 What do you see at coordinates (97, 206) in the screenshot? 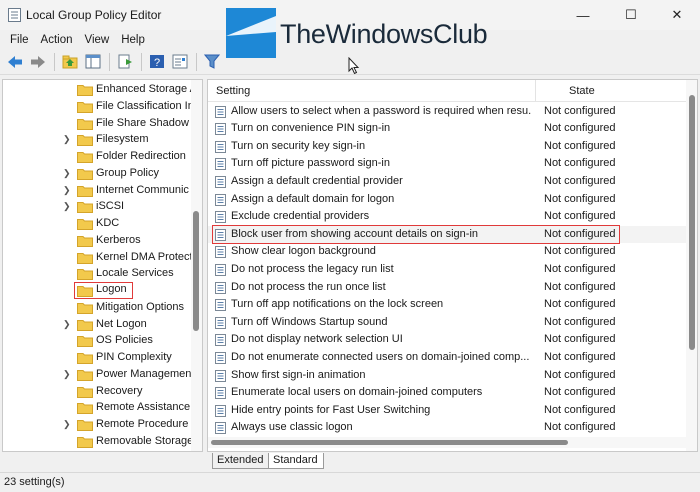
I see `tree-item: ❯ iSCSI` at bounding box center [97, 206].